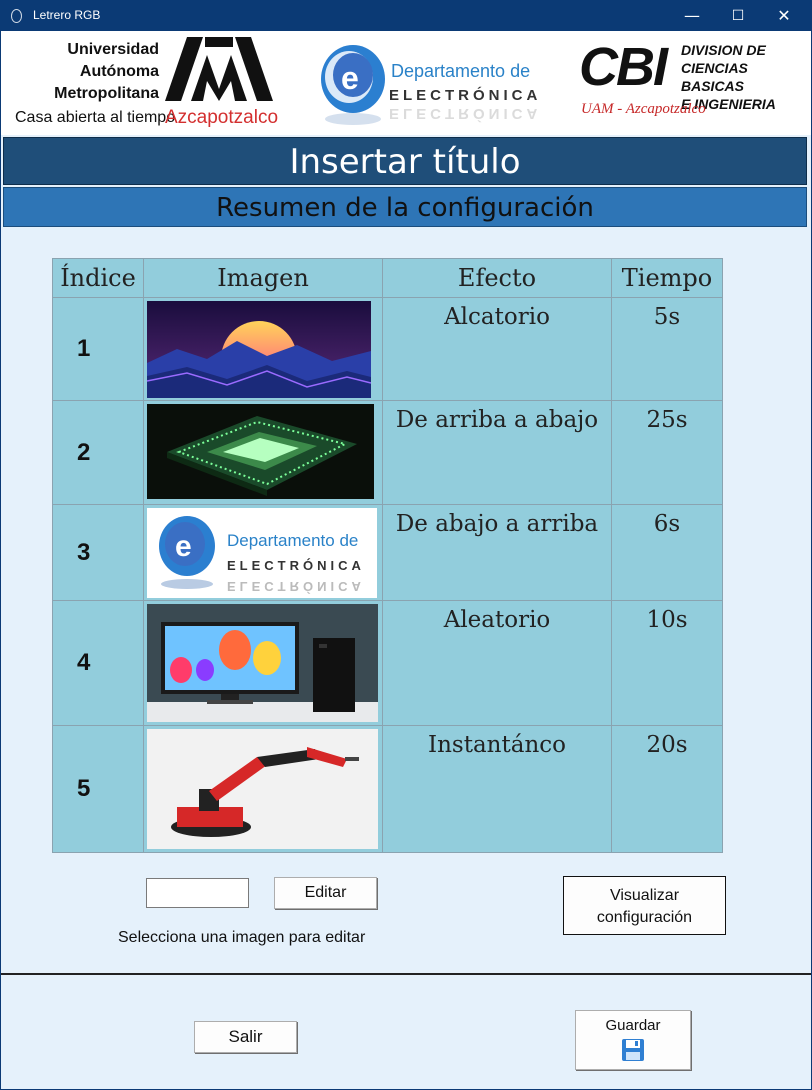  What do you see at coordinates (292, 540) in the screenshot?
I see `svg-text: Departamento de` at bounding box center [292, 540].